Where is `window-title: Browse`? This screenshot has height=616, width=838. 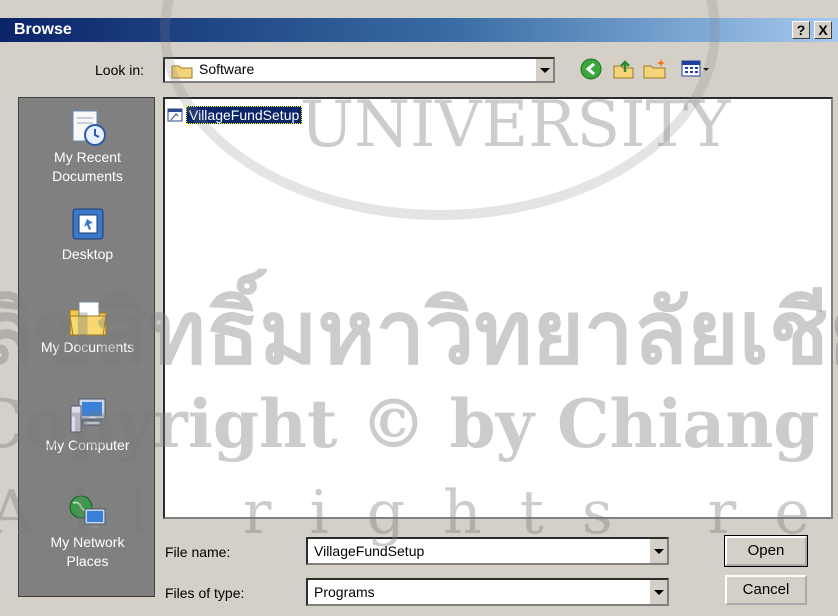
window-title: Browse is located at coordinates (43, 29).